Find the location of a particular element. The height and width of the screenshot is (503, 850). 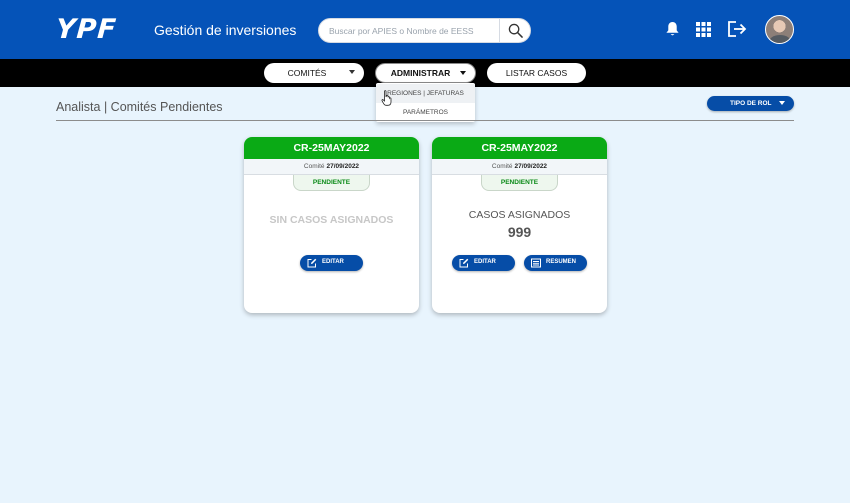

ypf-logo: YPF is located at coordinates (86, 29).